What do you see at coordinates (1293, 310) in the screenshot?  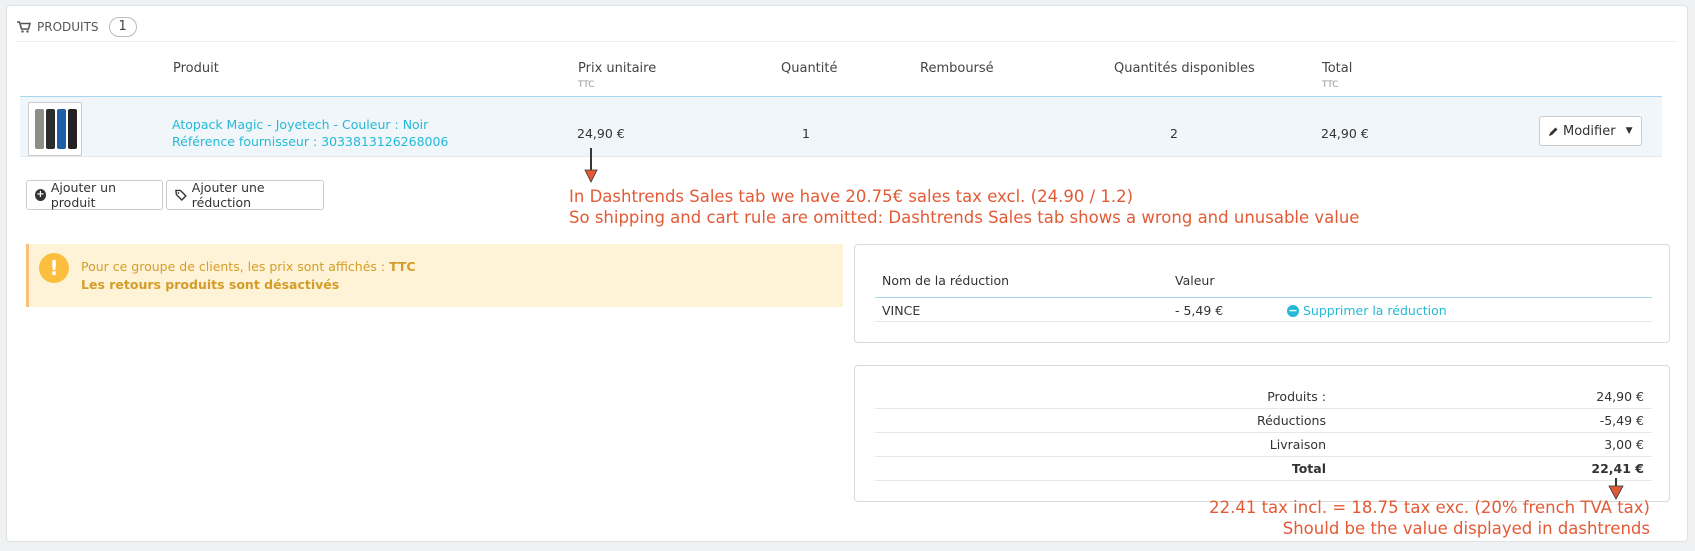 I see `minus-circle-icon: −` at bounding box center [1293, 310].